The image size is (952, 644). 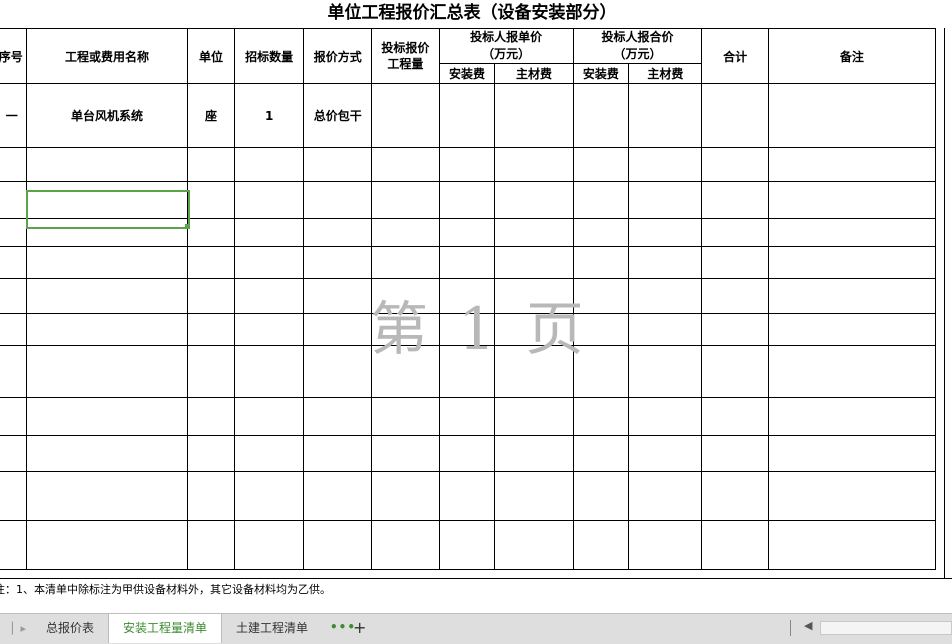 I want to click on fill-handle, so click(x=187, y=226).